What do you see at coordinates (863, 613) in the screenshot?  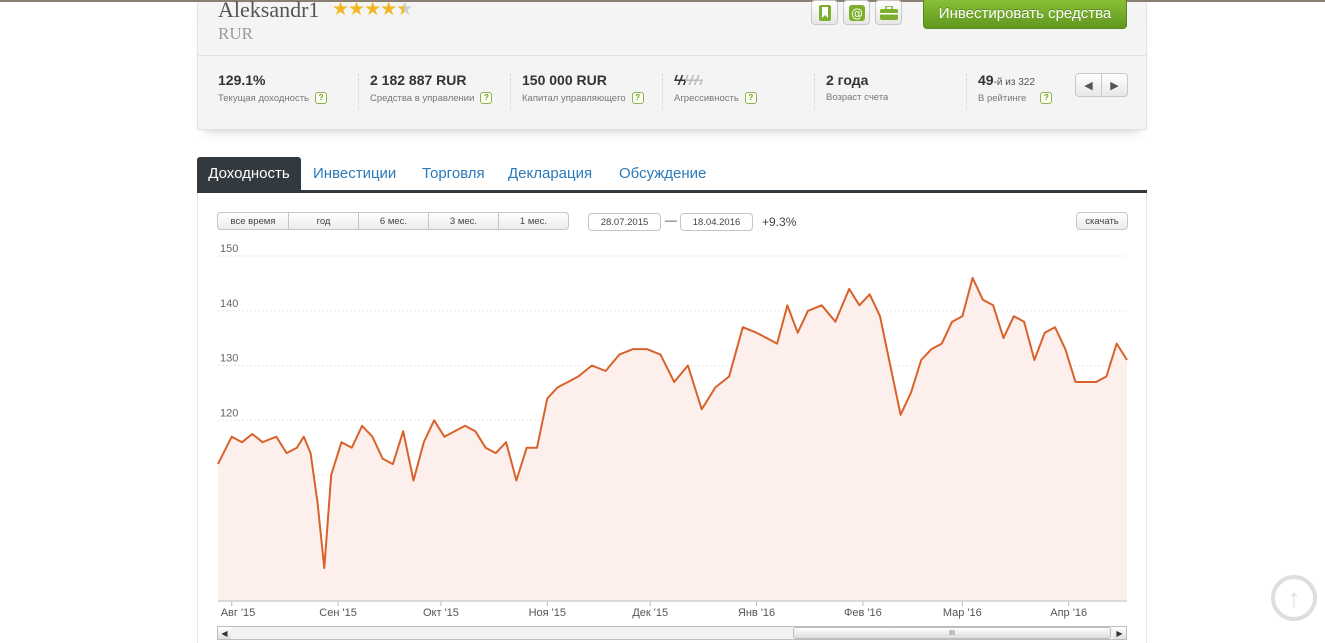 I see `x-tick-label: Фев '16` at bounding box center [863, 613].